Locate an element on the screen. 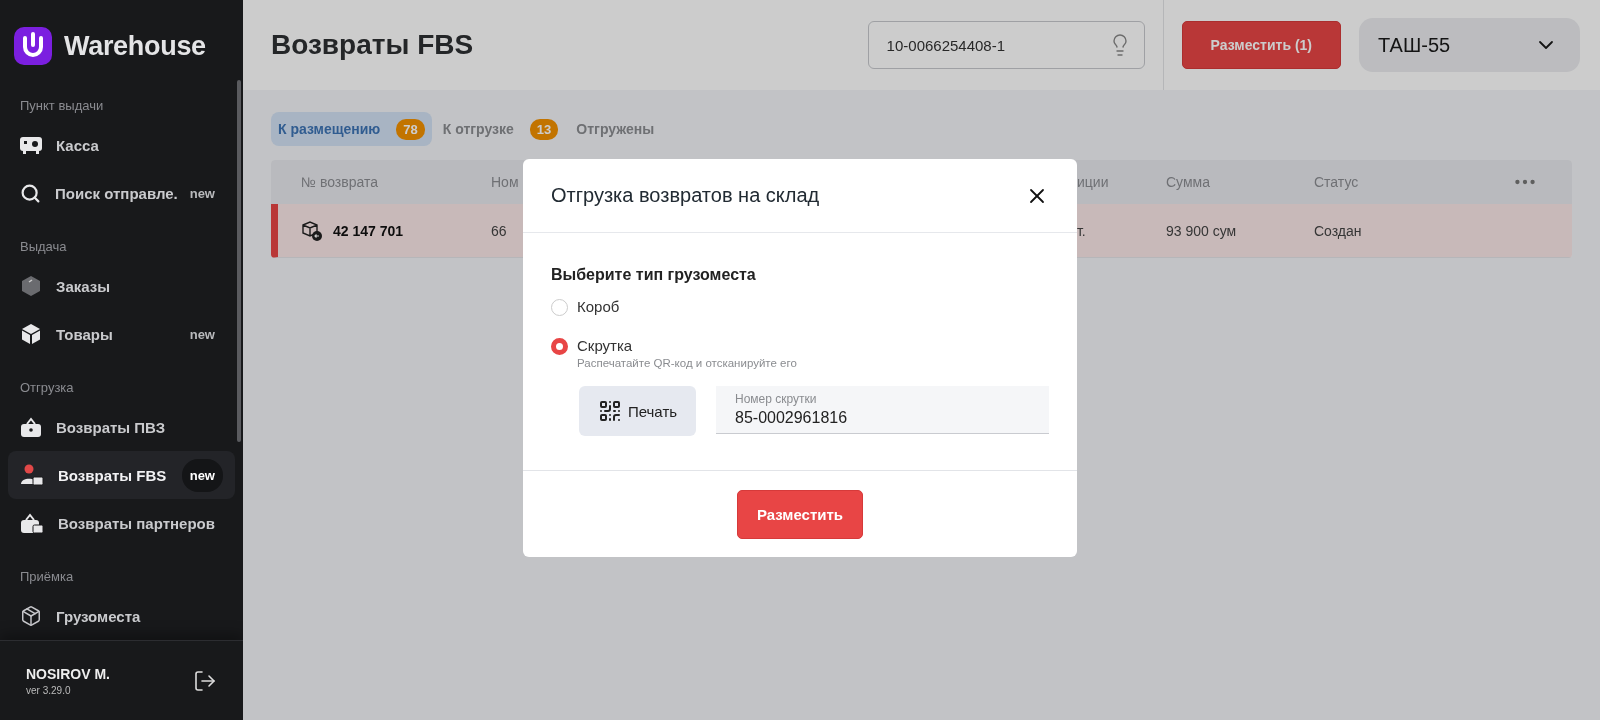  sidebar-item: Возвраты ПВЗ is located at coordinates (121, 427).